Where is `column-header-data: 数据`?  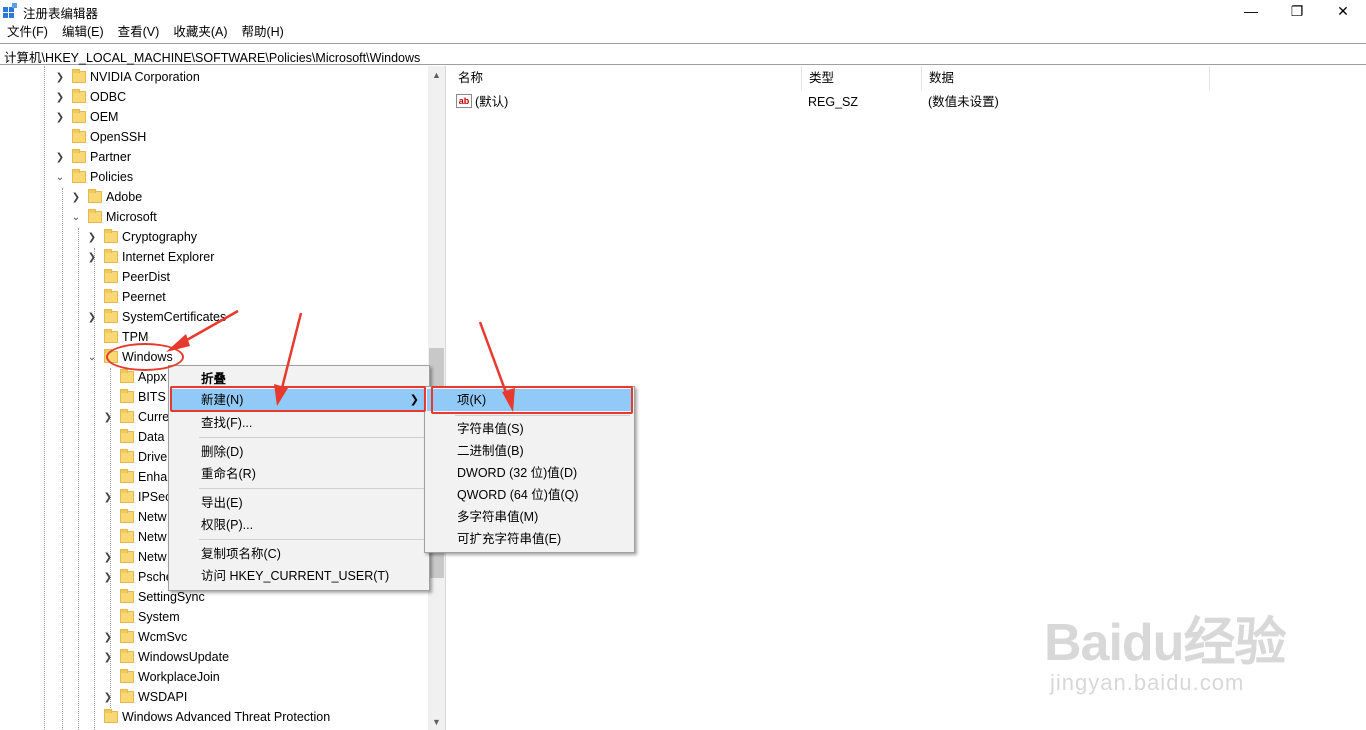 column-header-data: 数据 is located at coordinates (1066, 78).